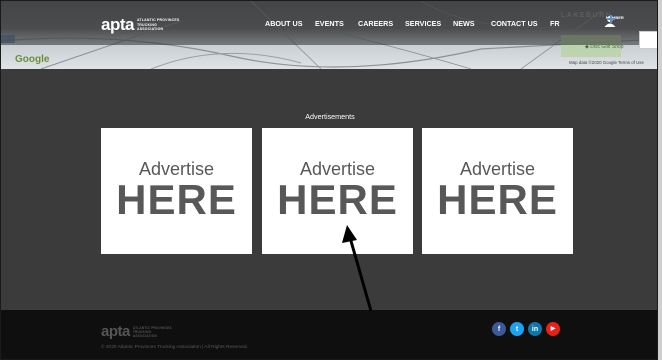  I want to click on footer-logo-subtitle: ATLANTIC PROVINCES TRUCKING ASSOCIATION, so click(152, 331).